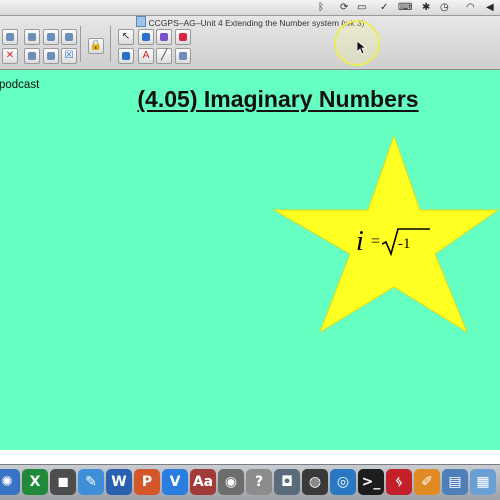 The height and width of the screenshot is (500, 500). What do you see at coordinates (250, 8) in the screenshot?
I see `menu-bar: ᛒ ⟳ ▭ ✓ ⌨ ✱ ◷ ◠ ◀` at bounding box center [250, 8].